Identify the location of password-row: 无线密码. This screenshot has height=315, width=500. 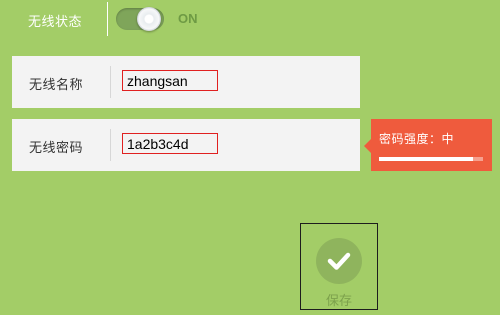
(186, 145).